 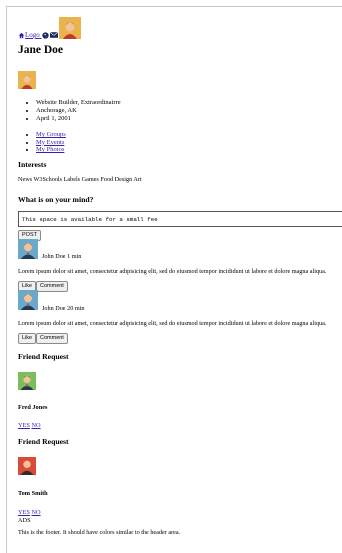 I want to click on link-my-groups: My Groups, so click(x=51, y=134).